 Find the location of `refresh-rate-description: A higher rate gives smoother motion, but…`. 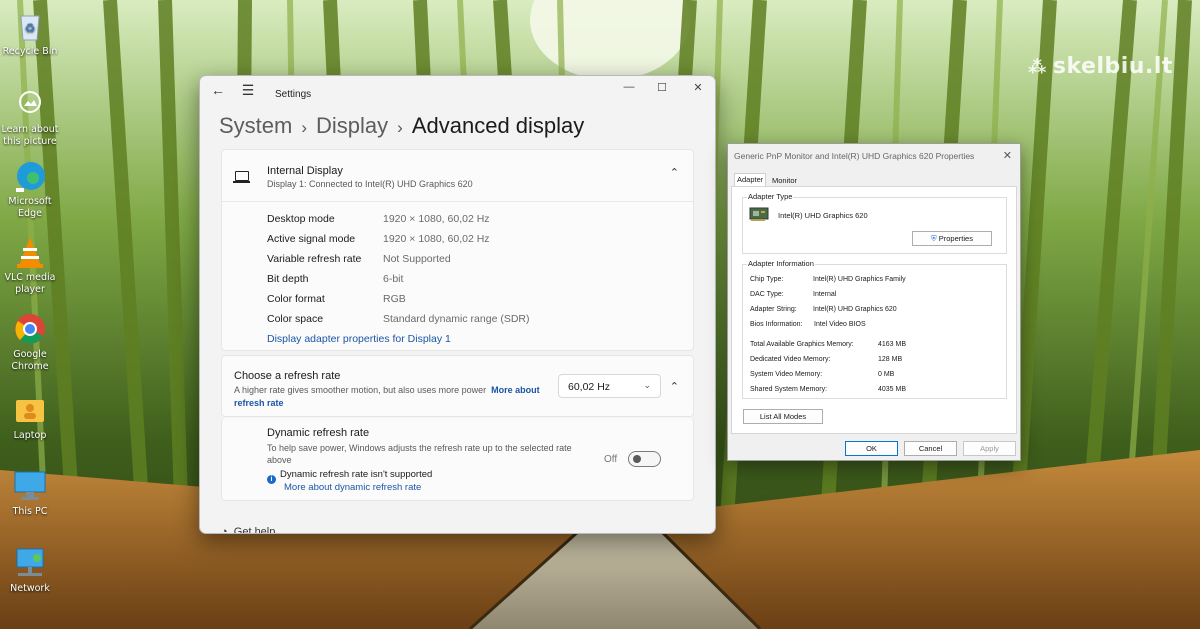

refresh-rate-description: A higher rate gives smoother motion, but… is located at coordinates (387, 396).